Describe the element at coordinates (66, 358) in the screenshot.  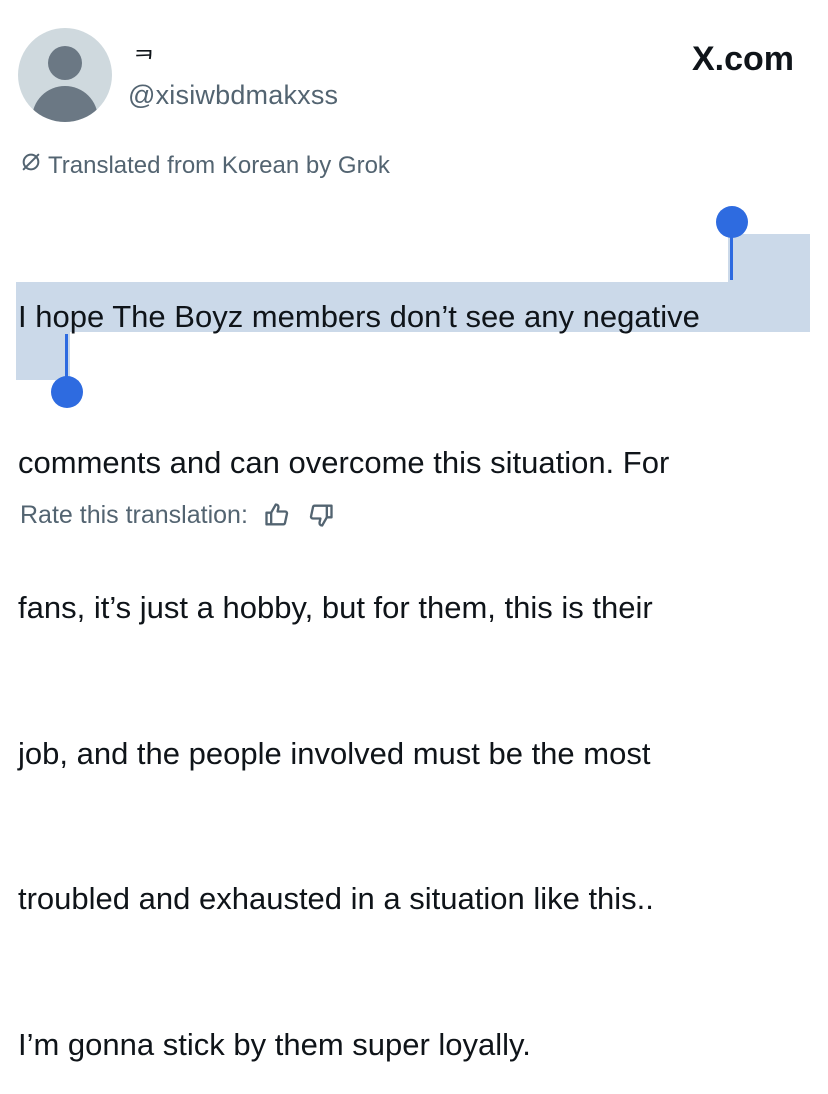
I see `selection-end-caret` at that location.